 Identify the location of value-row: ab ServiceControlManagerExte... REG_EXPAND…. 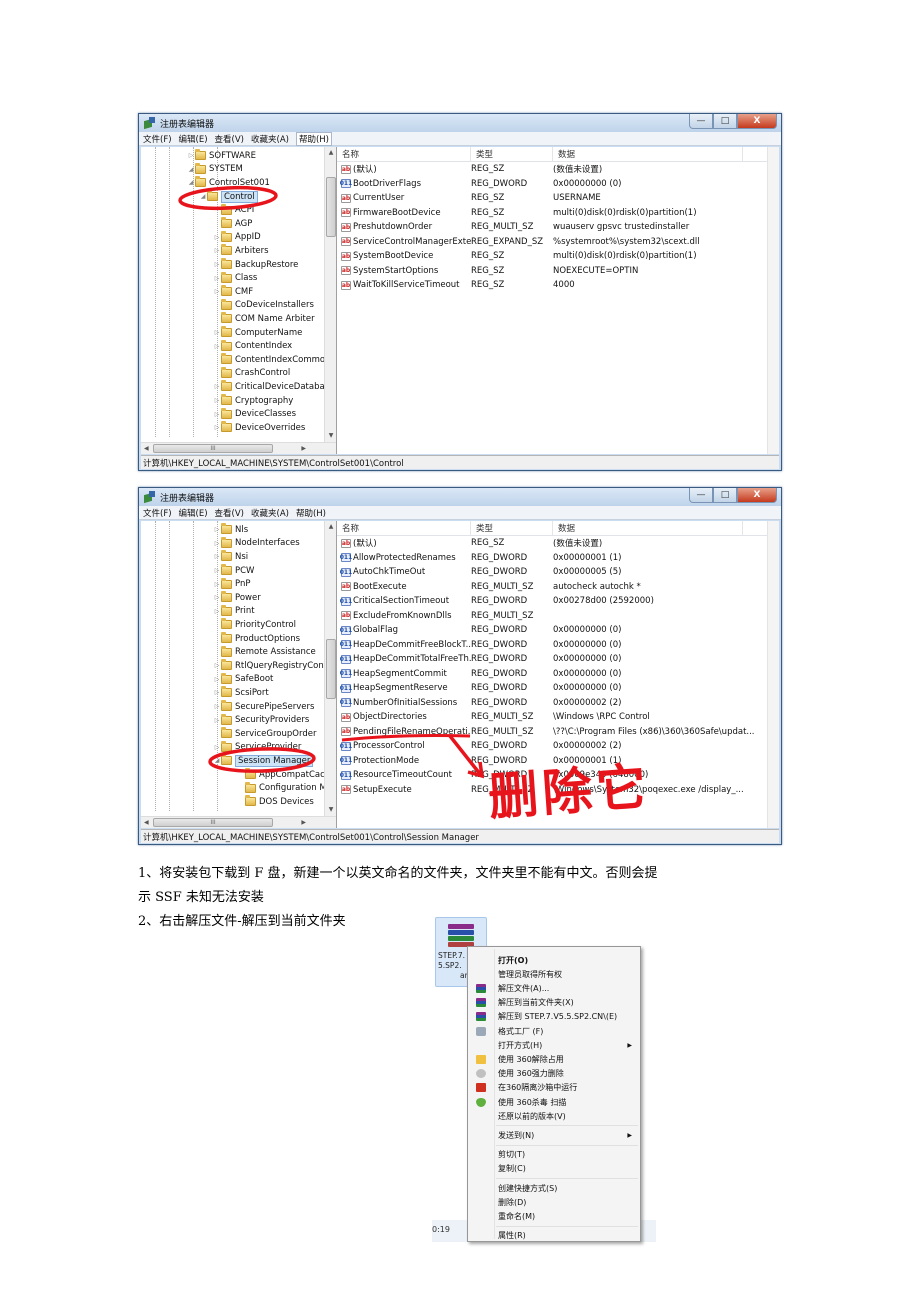
(558, 242).